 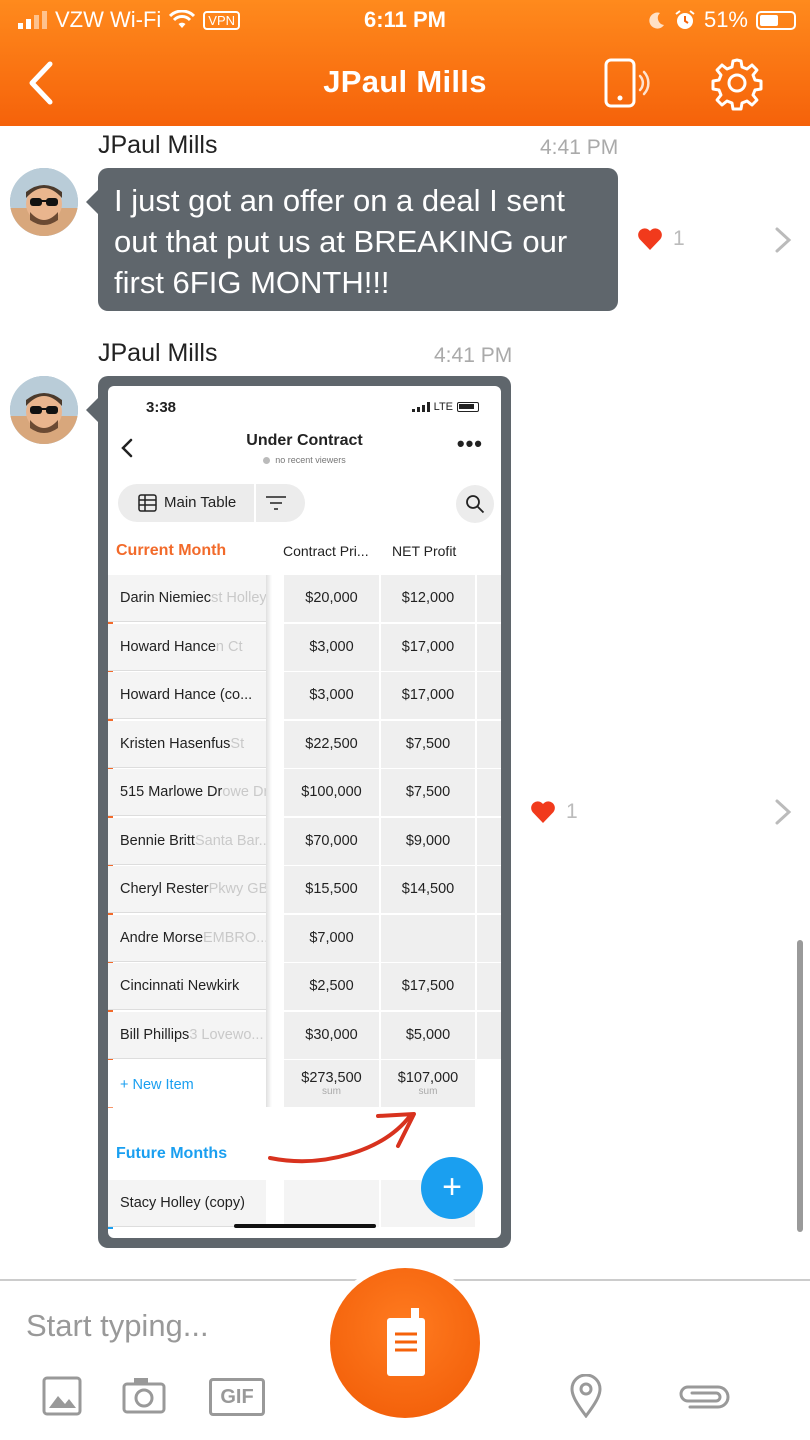 I want to click on table-row: Andre MorseEMBRO... $7,000, so click(x=304, y=938).